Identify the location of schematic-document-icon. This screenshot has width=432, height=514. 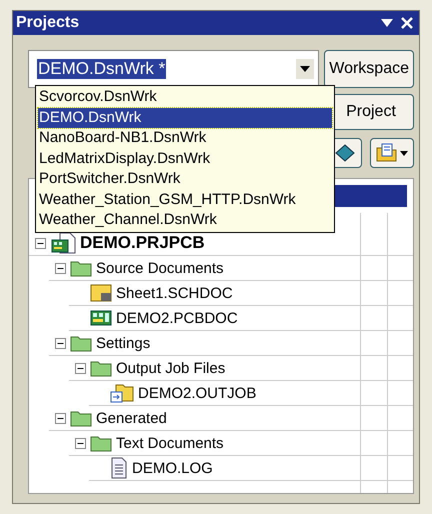
(101, 293).